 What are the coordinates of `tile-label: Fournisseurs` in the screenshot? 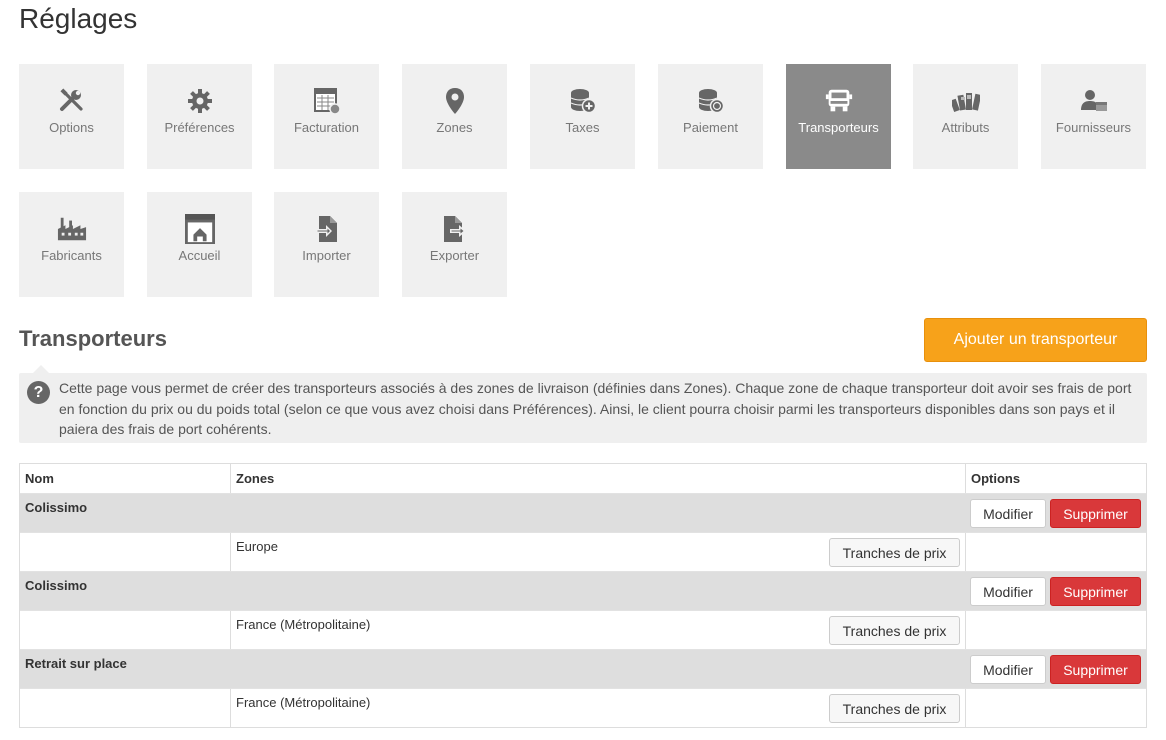 It's located at (1093, 127).